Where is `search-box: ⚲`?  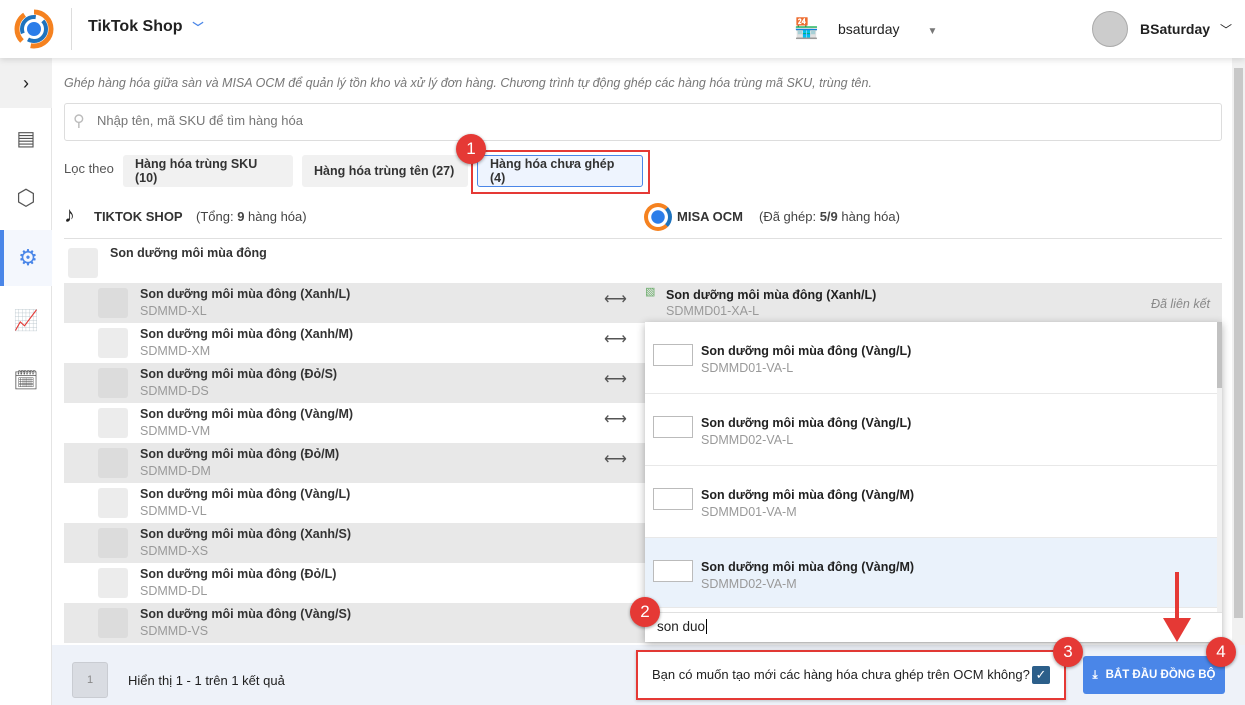
search-box: ⚲ is located at coordinates (643, 122).